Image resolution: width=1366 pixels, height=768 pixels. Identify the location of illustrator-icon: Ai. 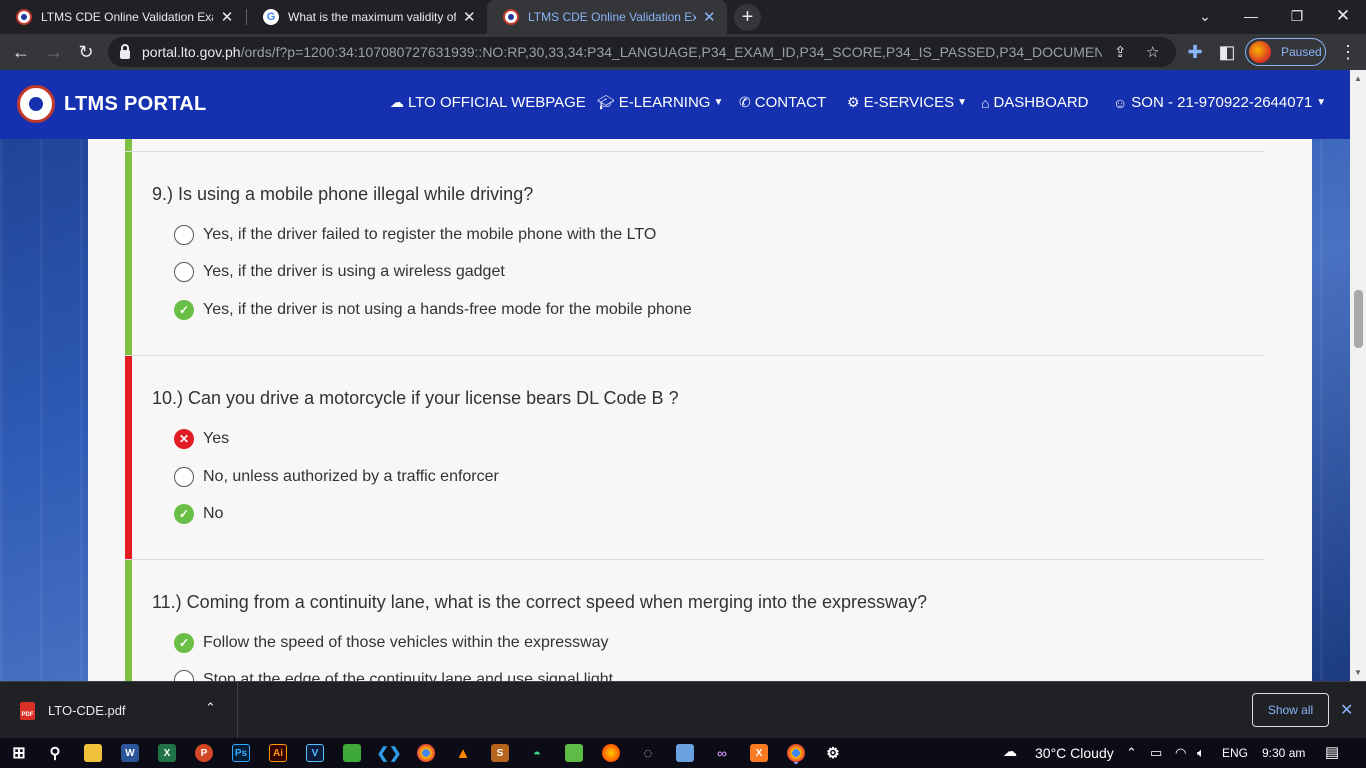
(278, 753).